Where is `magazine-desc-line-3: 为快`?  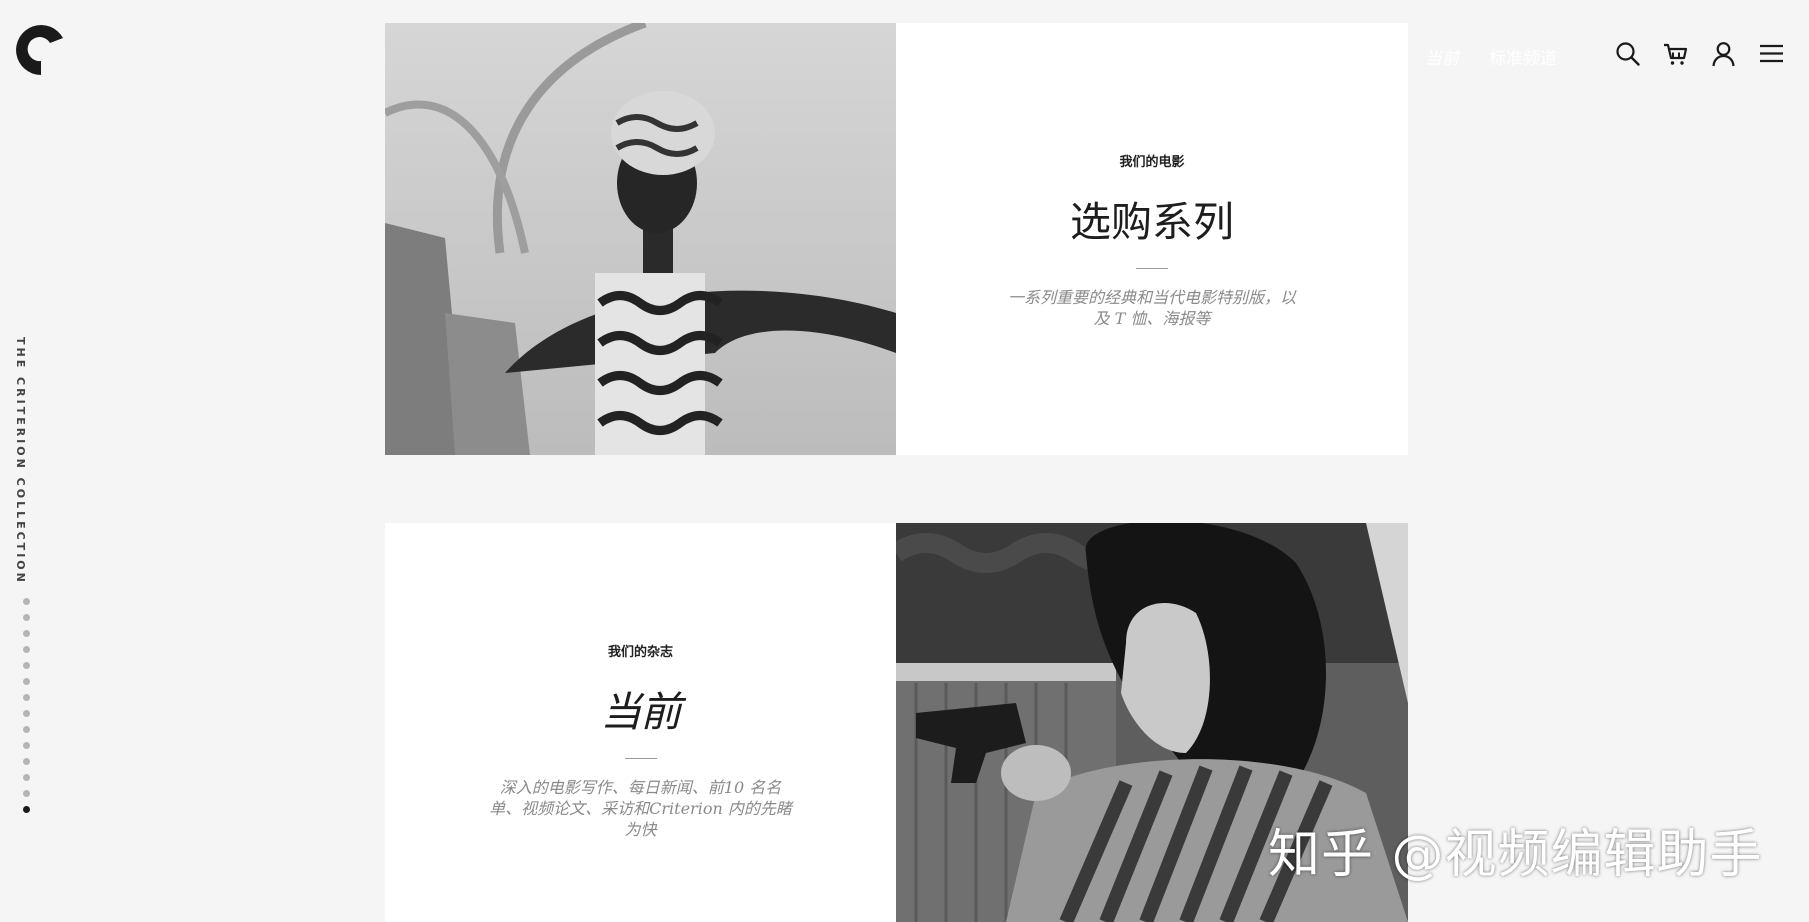
magazine-desc-line-3: 为快 is located at coordinates (640, 829).